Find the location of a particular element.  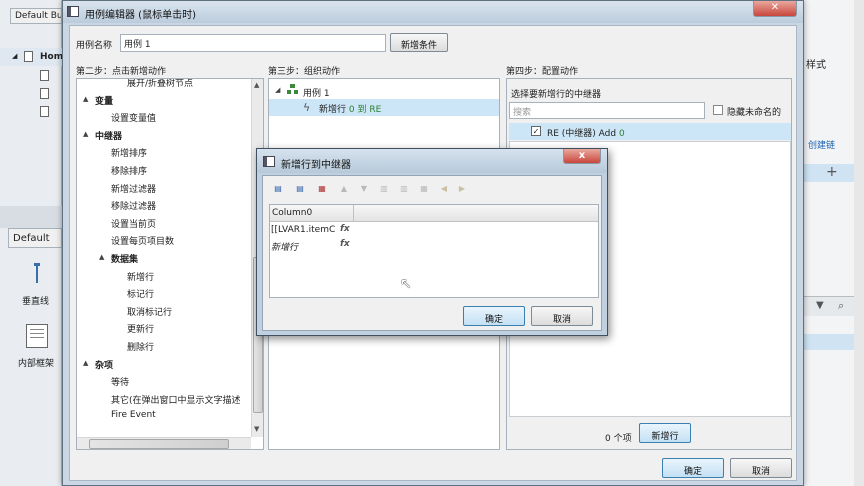

action-tree-item: 移除过滤器 is located at coordinates (133, 205).